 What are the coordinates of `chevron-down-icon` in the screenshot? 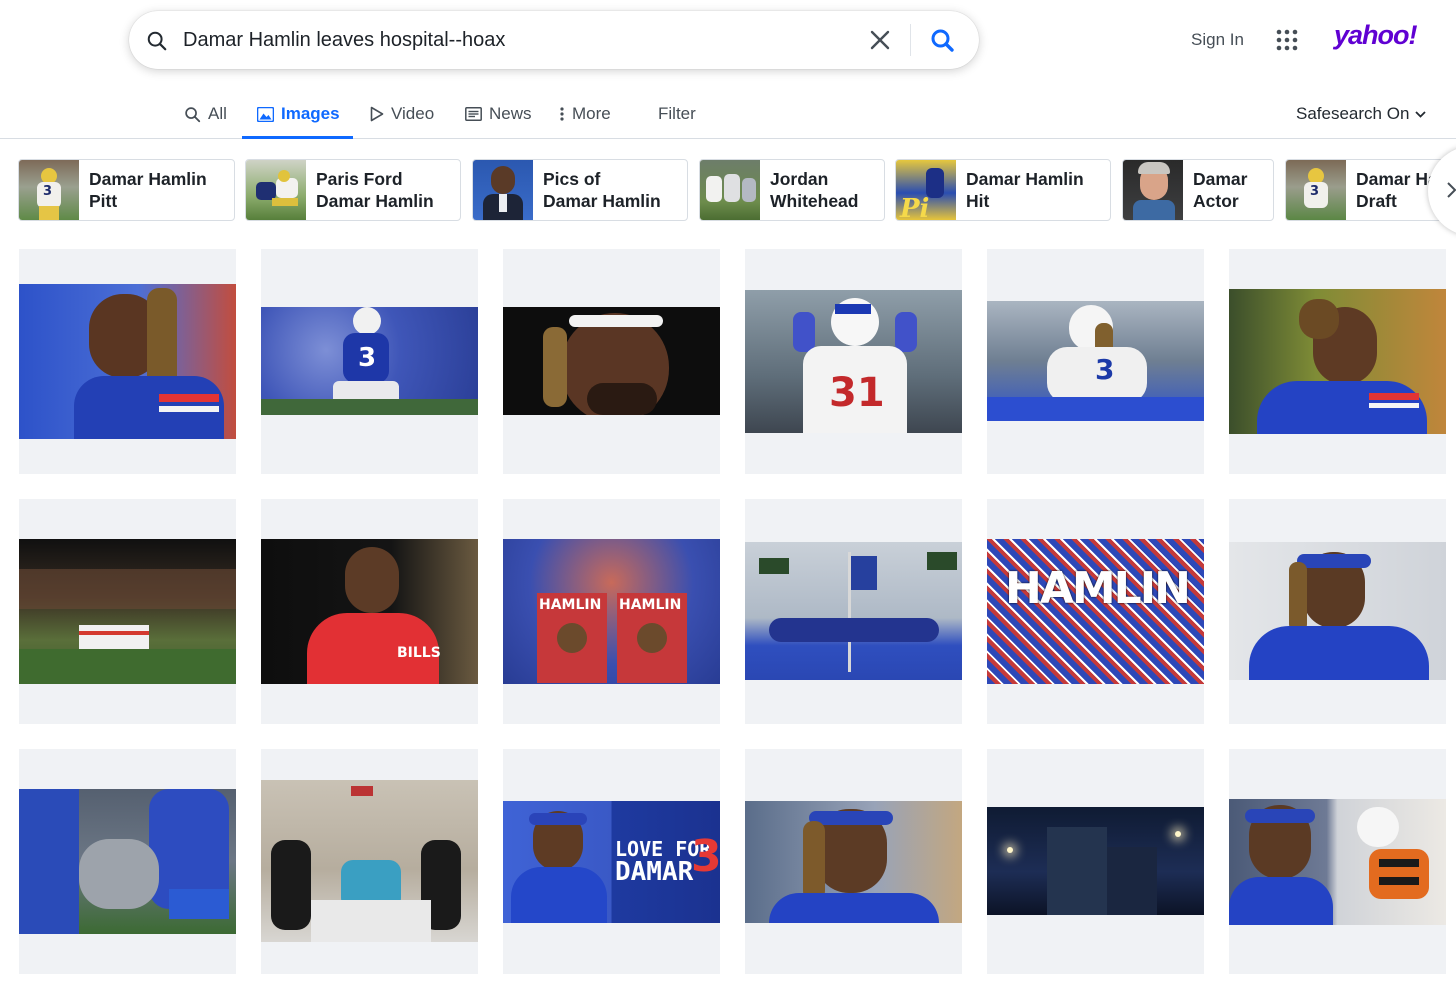 It's located at (1421, 114).